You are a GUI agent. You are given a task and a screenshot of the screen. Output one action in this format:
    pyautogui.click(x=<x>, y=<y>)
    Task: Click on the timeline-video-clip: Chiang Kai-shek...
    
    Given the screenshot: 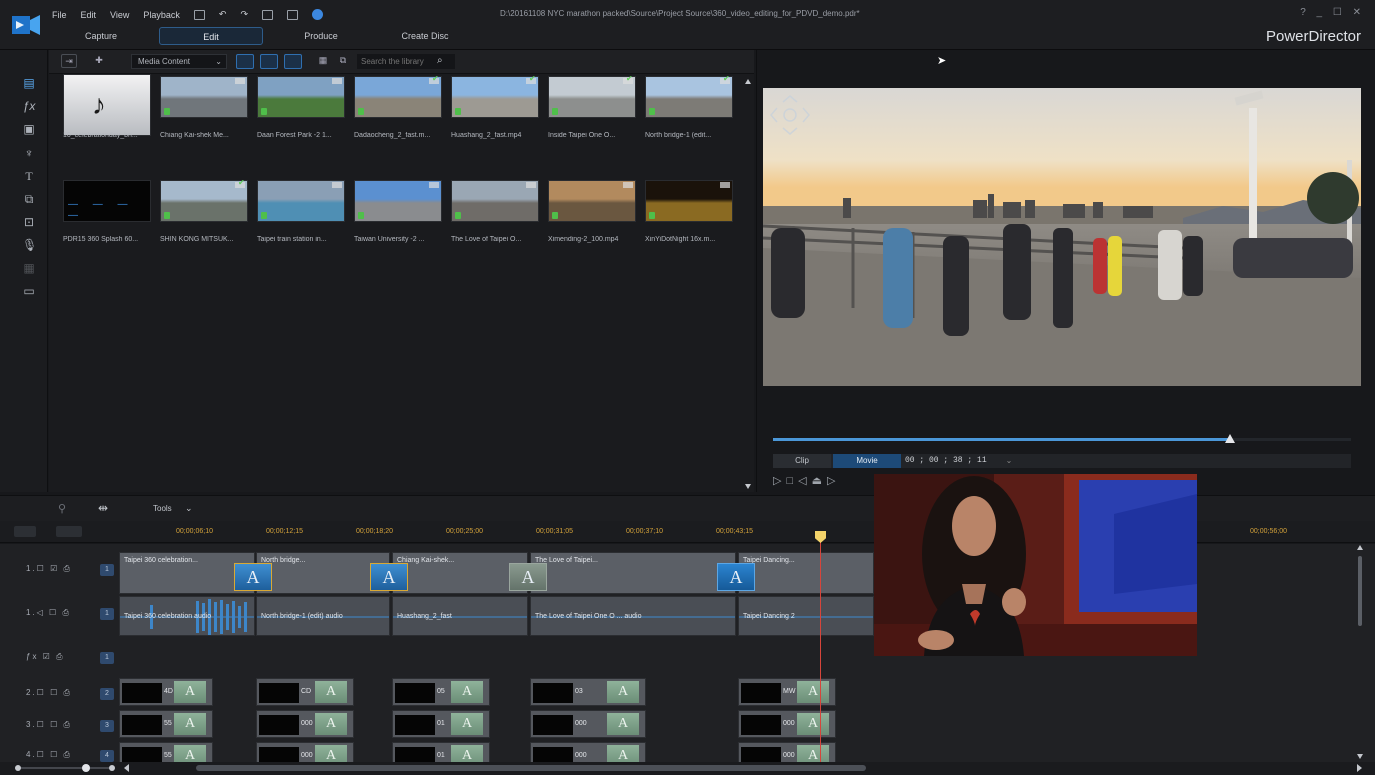 What is the action you would take?
    pyautogui.click(x=460, y=573)
    